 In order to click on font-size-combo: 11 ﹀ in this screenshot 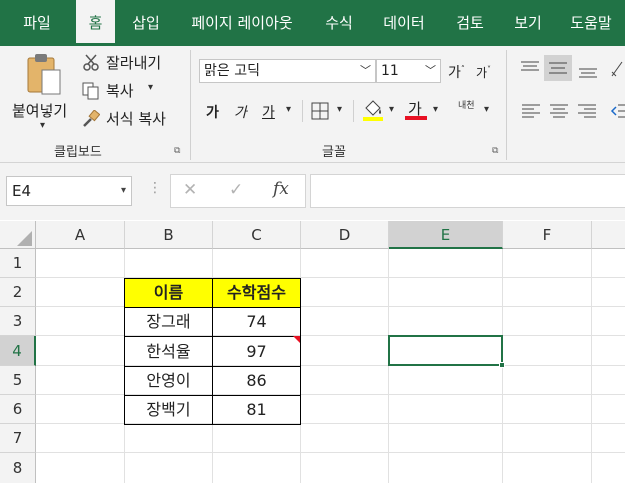, I will do `click(408, 71)`.